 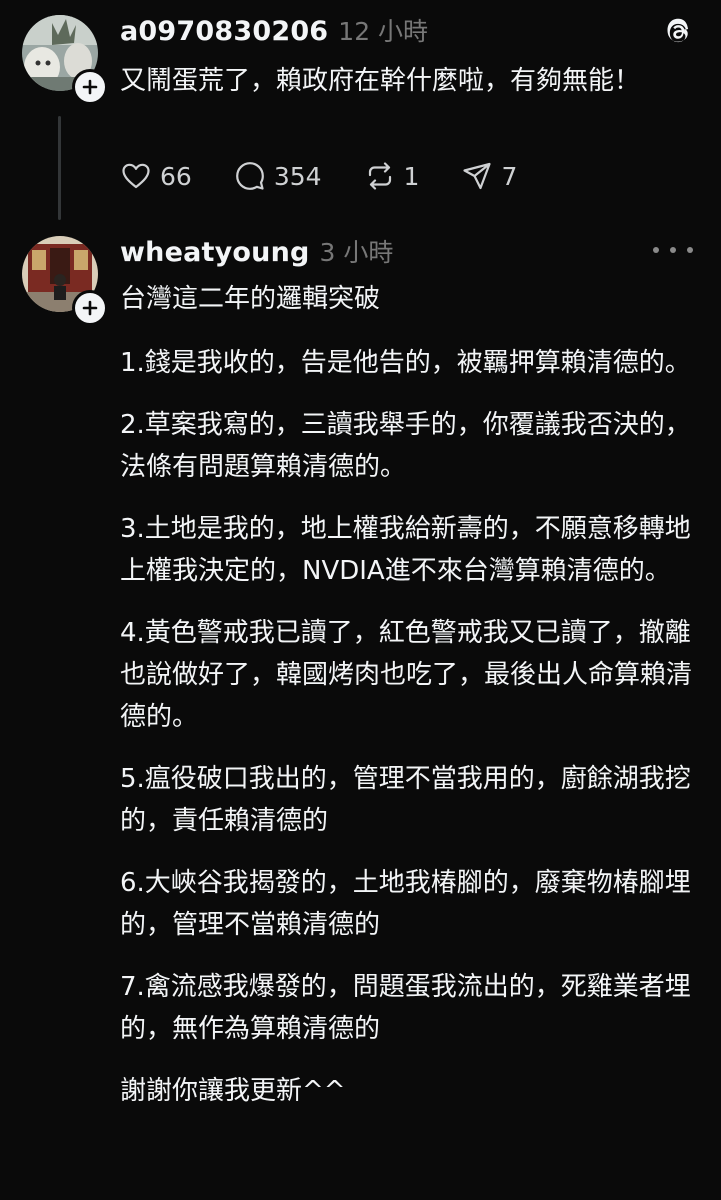 What do you see at coordinates (136, 176) in the screenshot?
I see `heart-icon` at bounding box center [136, 176].